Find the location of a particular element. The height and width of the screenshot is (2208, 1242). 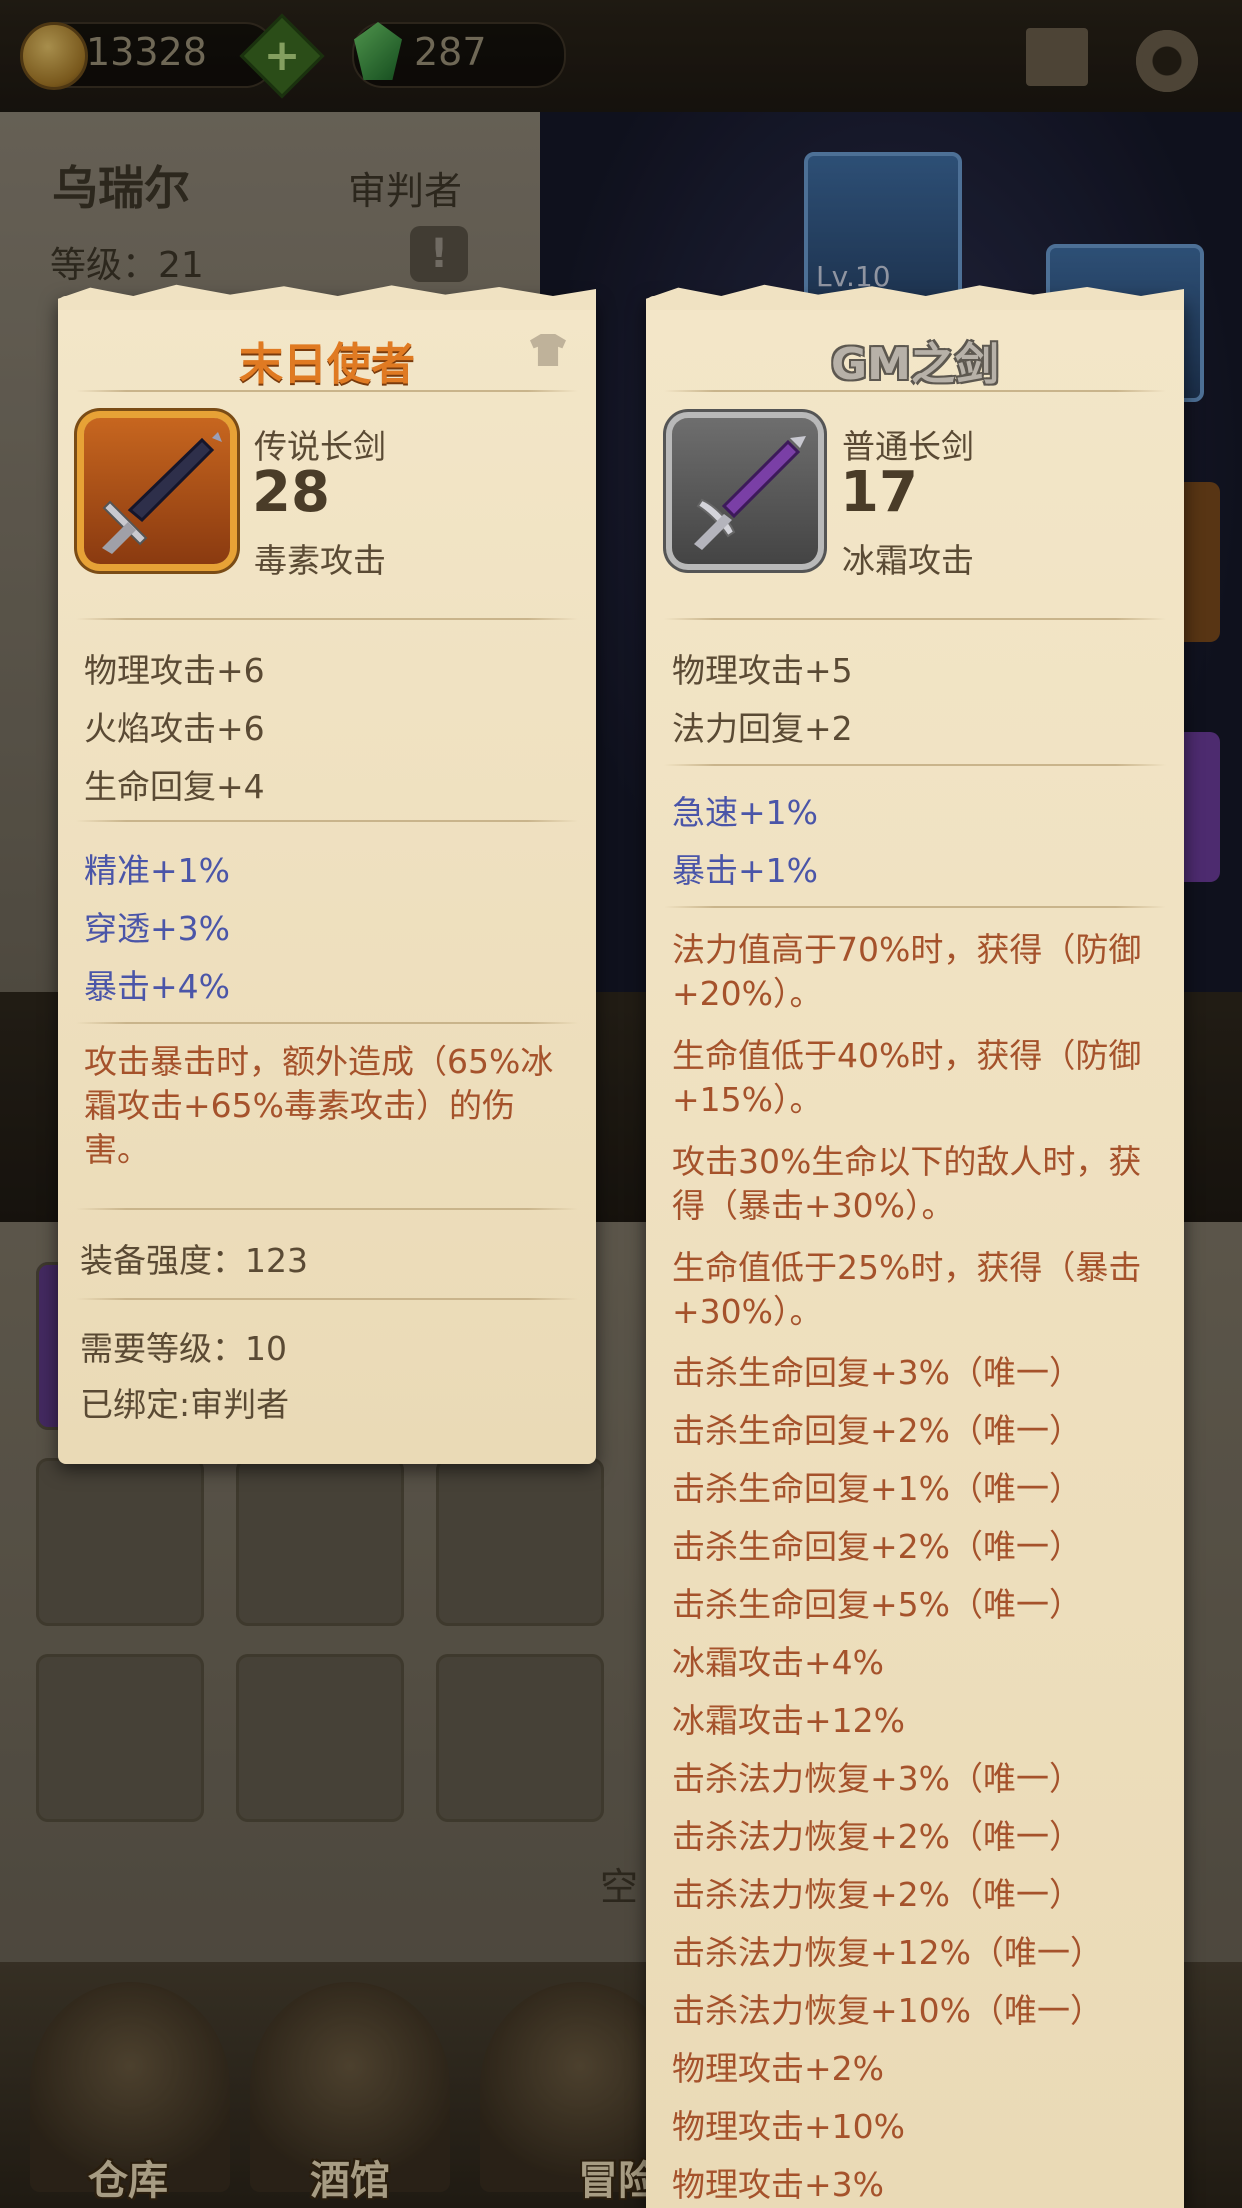

effect-line: 击杀法力恢复+3%（唯一） is located at coordinates (877, 1778).